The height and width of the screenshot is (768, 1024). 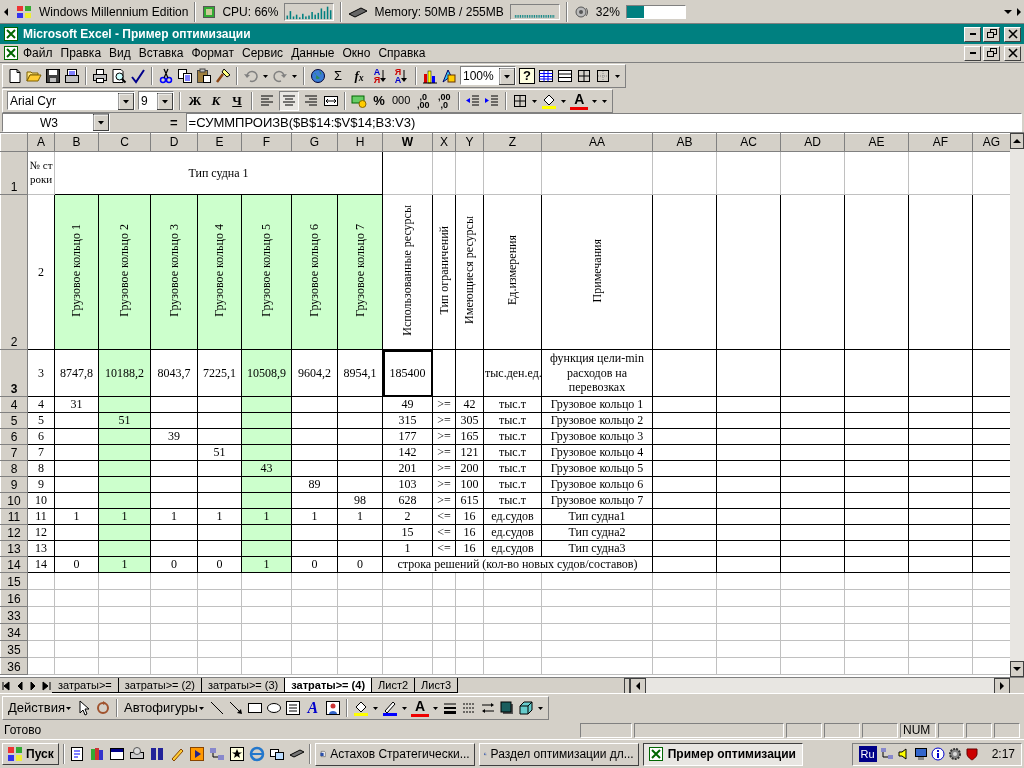 What do you see at coordinates (11, 53) in the screenshot?
I see `workbook-icon` at bounding box center [11, 53].